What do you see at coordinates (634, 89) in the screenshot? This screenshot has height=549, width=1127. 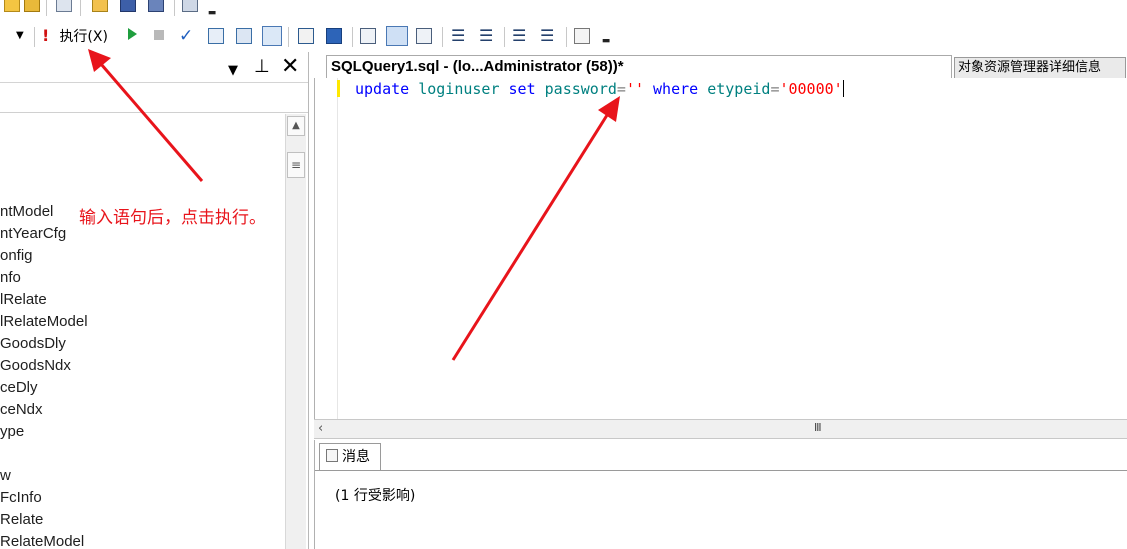 I see `sql-string: ''` at bounding box center [634, 89].